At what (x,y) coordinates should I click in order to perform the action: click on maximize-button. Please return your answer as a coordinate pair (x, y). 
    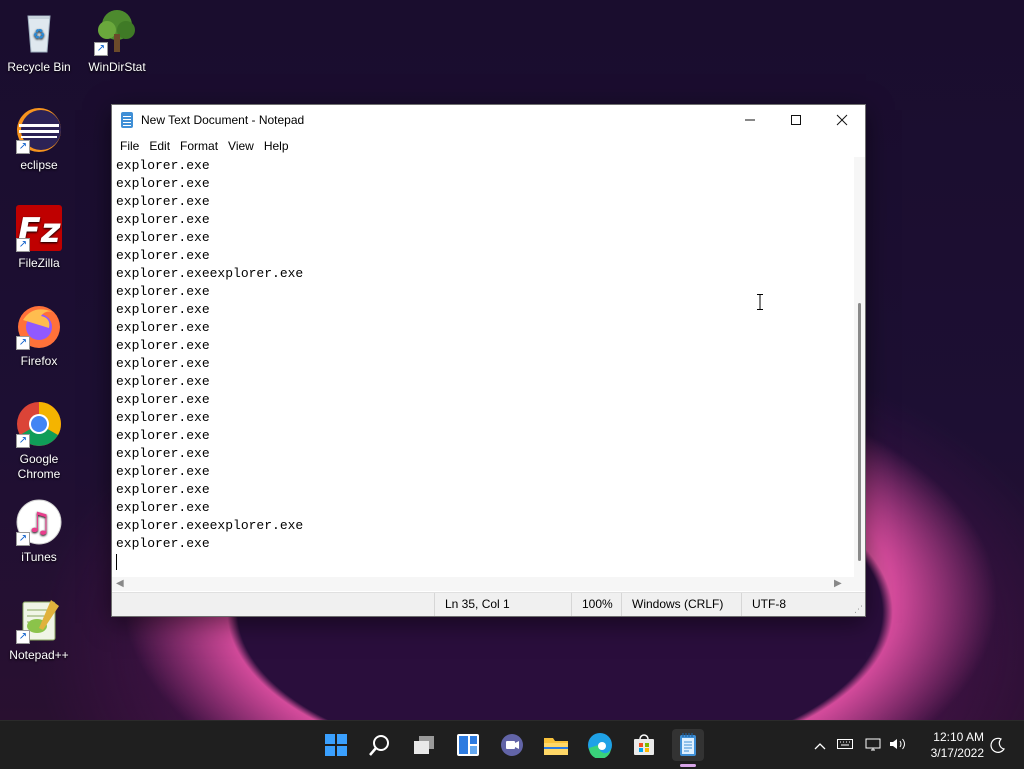
    Looking at the image, I should click on (796, 120).